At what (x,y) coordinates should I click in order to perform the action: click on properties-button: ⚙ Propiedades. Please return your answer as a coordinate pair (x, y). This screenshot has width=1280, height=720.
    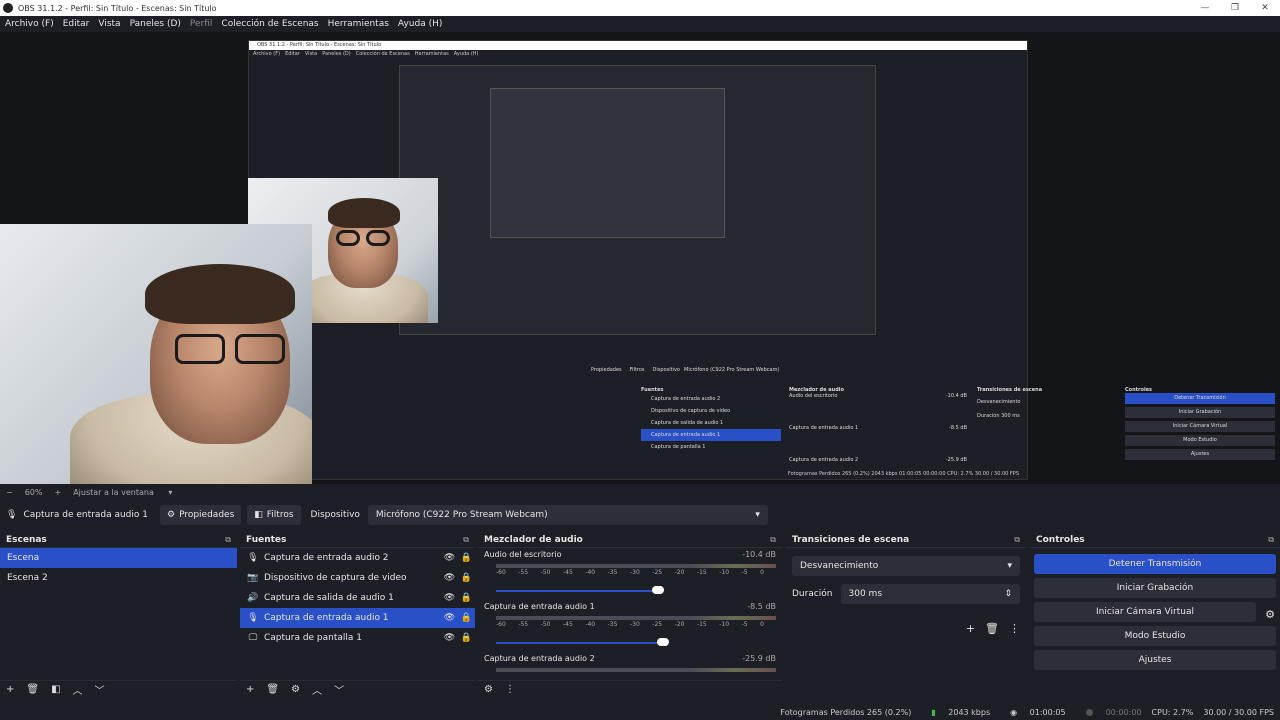
    Looking at the image, I should click on (200, 515).